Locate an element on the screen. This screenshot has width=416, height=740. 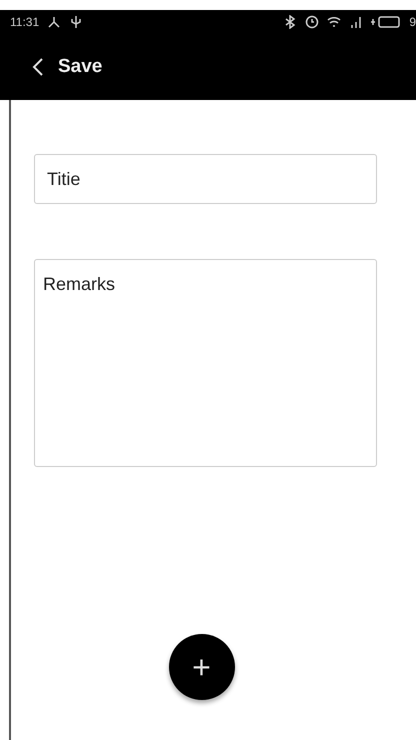
status-time: 11:31 is located at coordinates (25, 22).